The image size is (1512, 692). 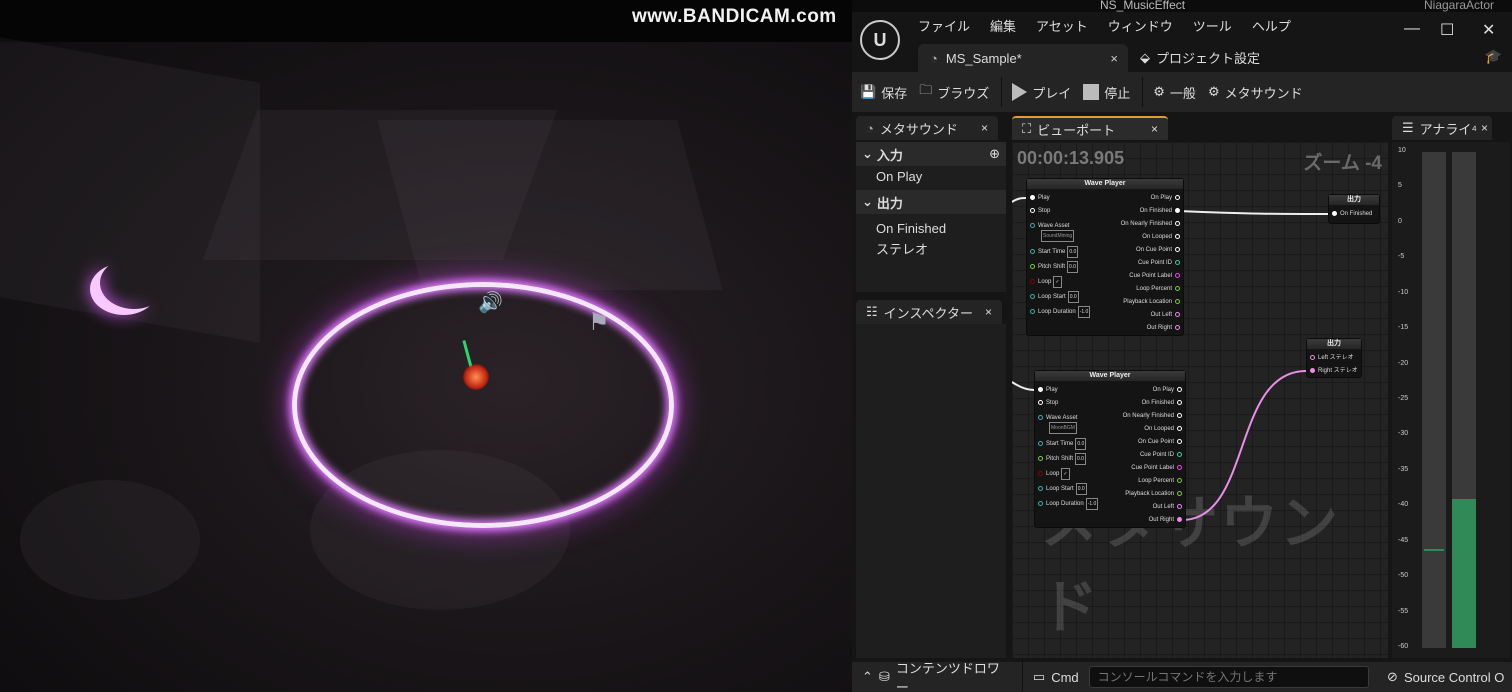 What do you see at coordinates (1350, 214) in the screenshot?
I see `pin-on-finished: On Finished` at bounding box center [1350, 214].